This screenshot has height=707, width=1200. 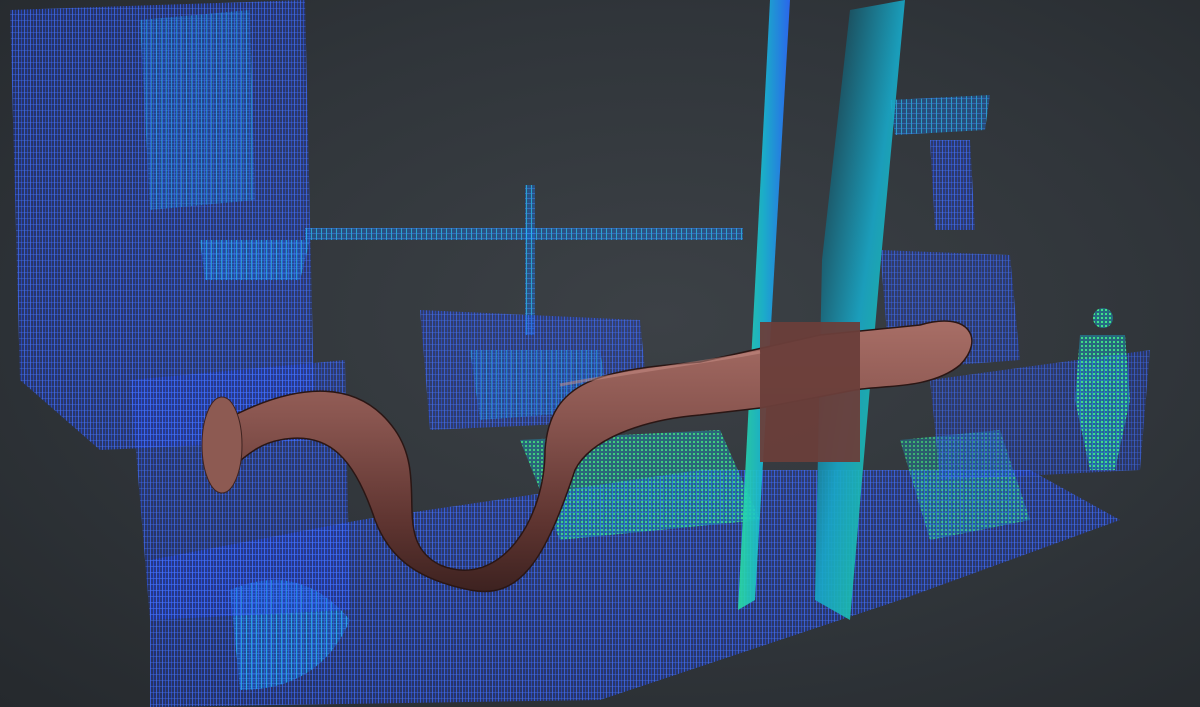 I want to click on vertical-post, so click(x=530, y=260).